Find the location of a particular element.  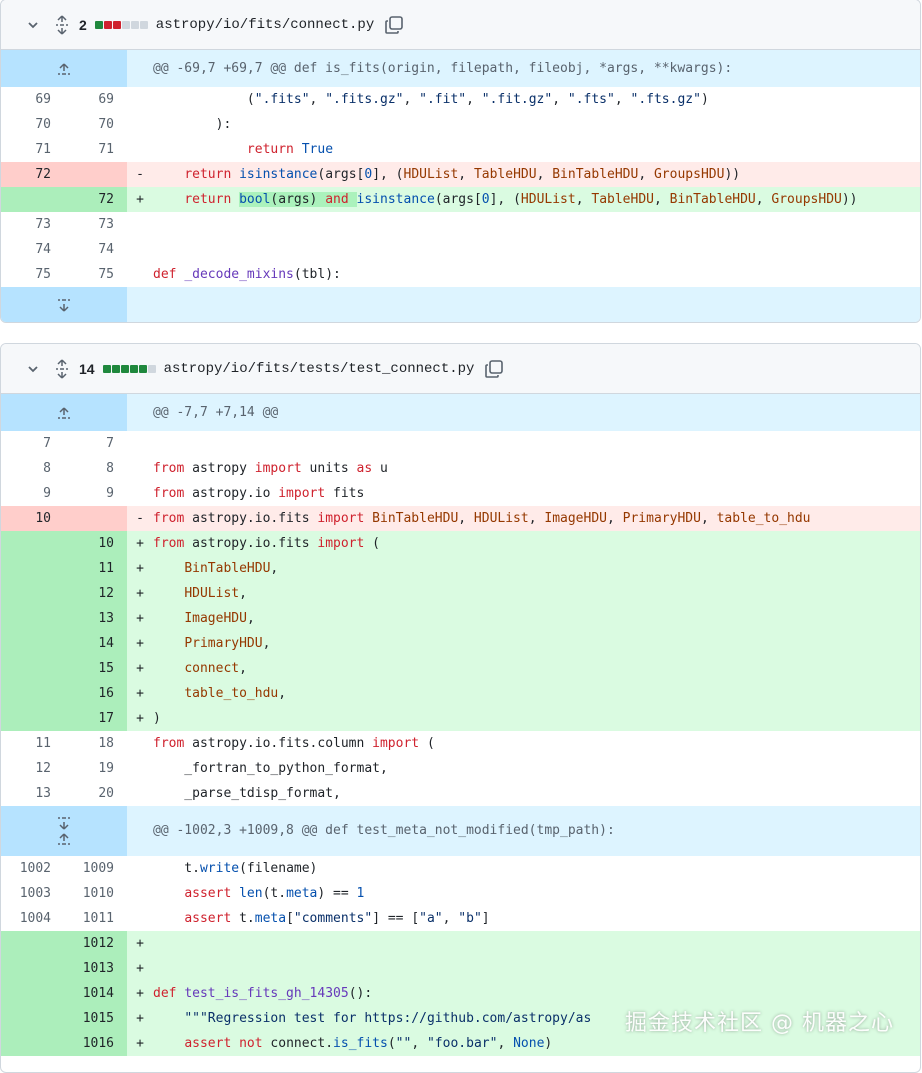

new-line-number: 70 is located at coordinates (82, 124).